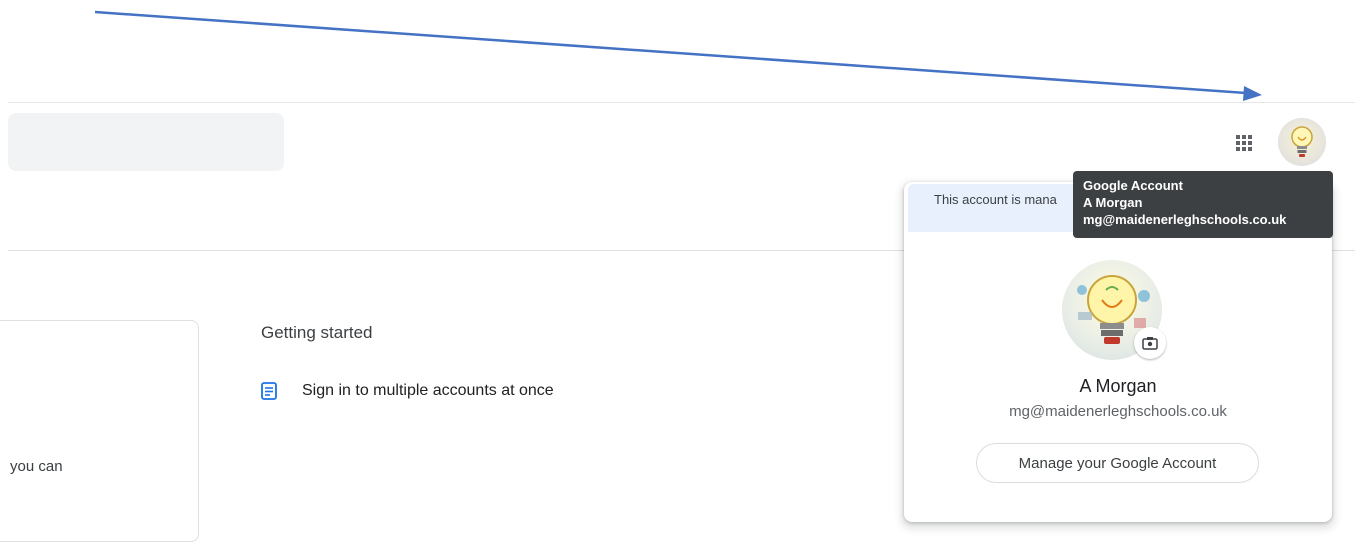 The image size is (1355, 542). What do you see at coordinates (1113, 202) in the screenshot?
I see `tooltip-name: A Morgan` at bounding box center [1113, 202].